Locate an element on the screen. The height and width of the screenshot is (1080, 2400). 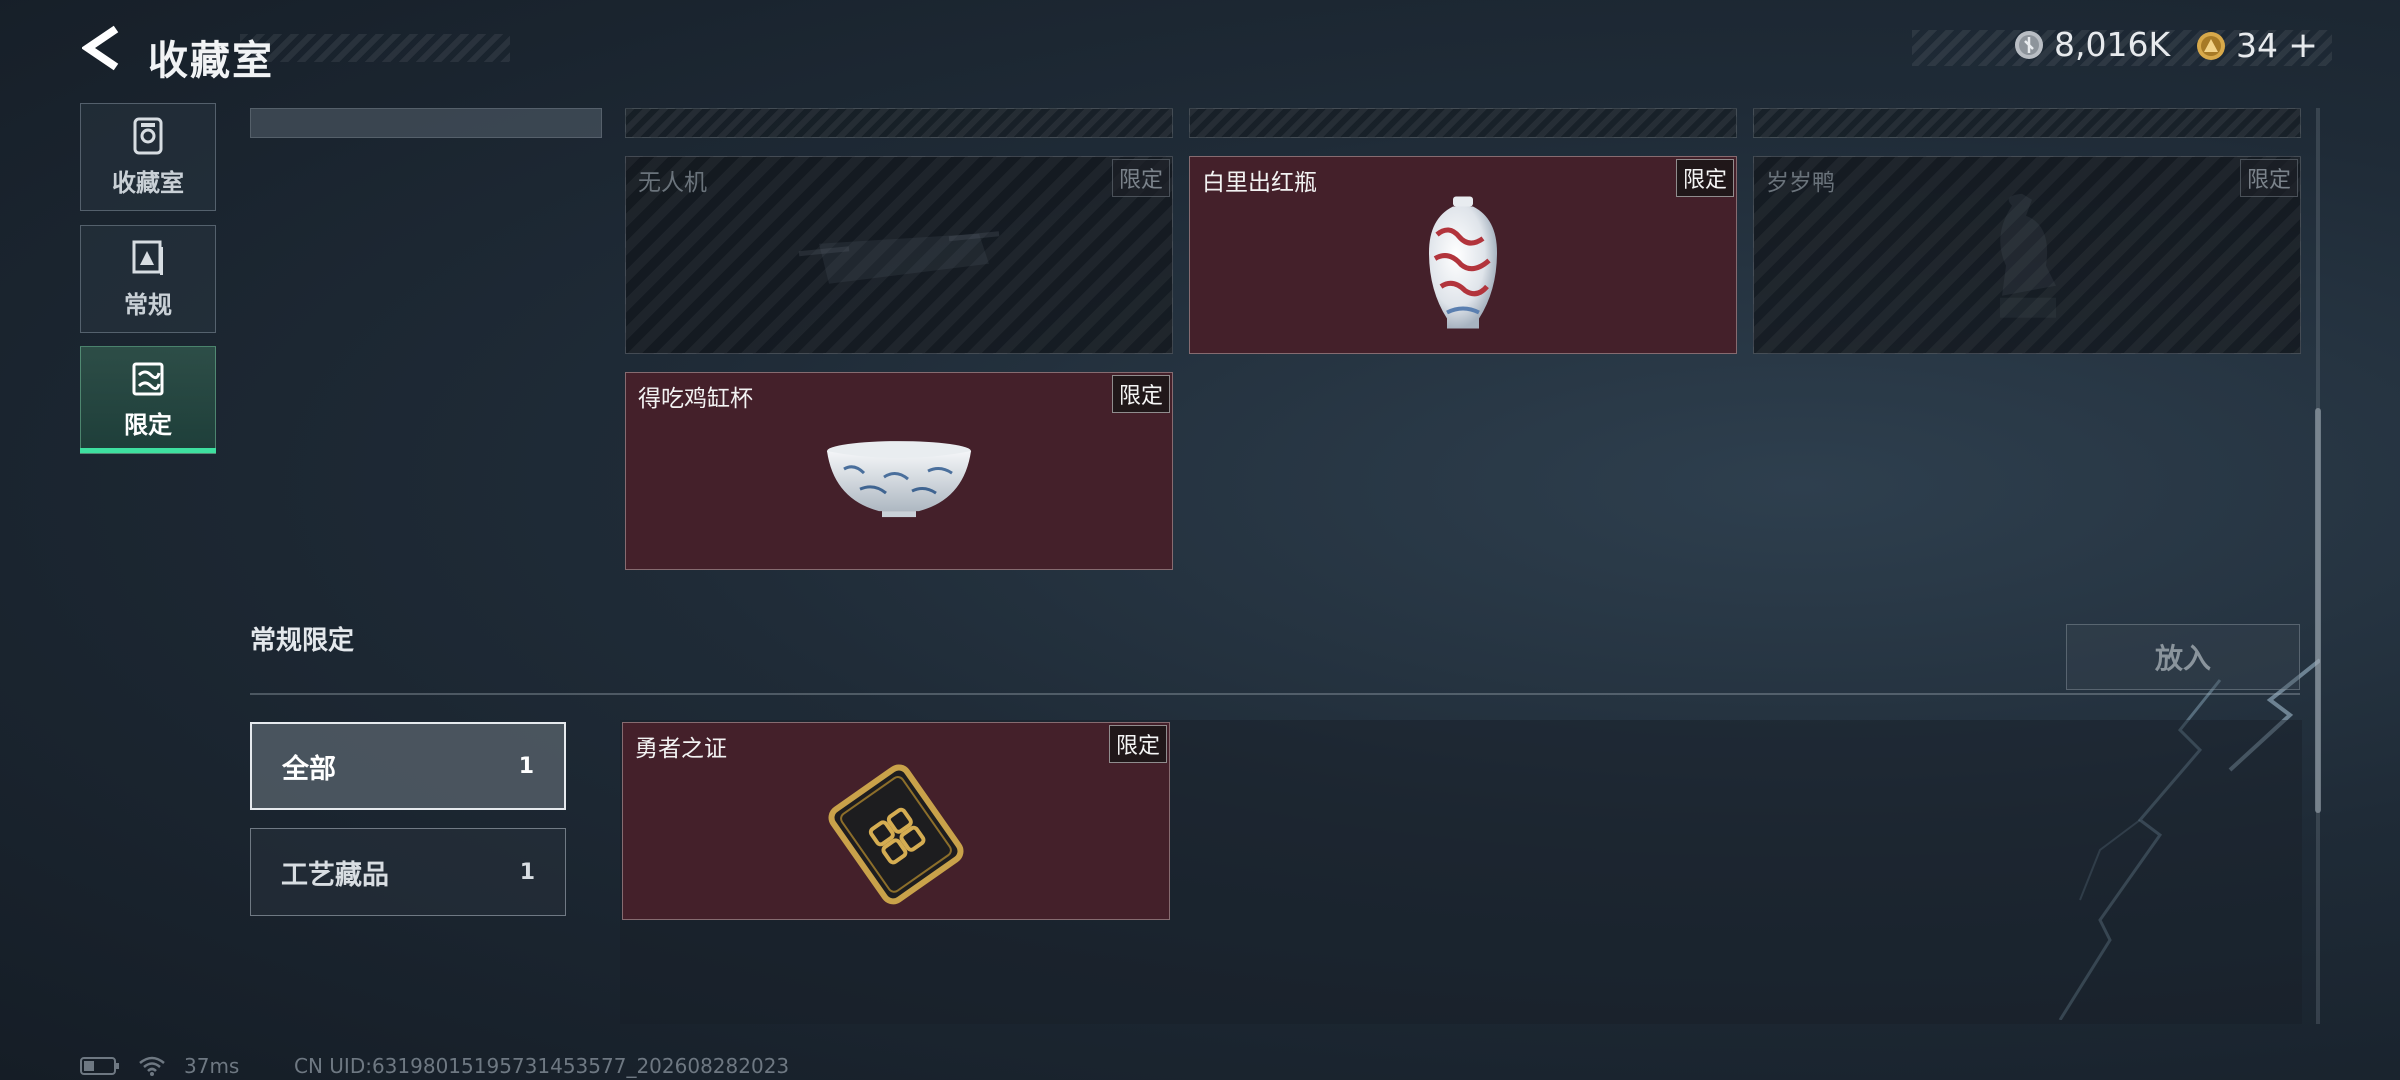
limited-icon is located at coordinates (148, 378).